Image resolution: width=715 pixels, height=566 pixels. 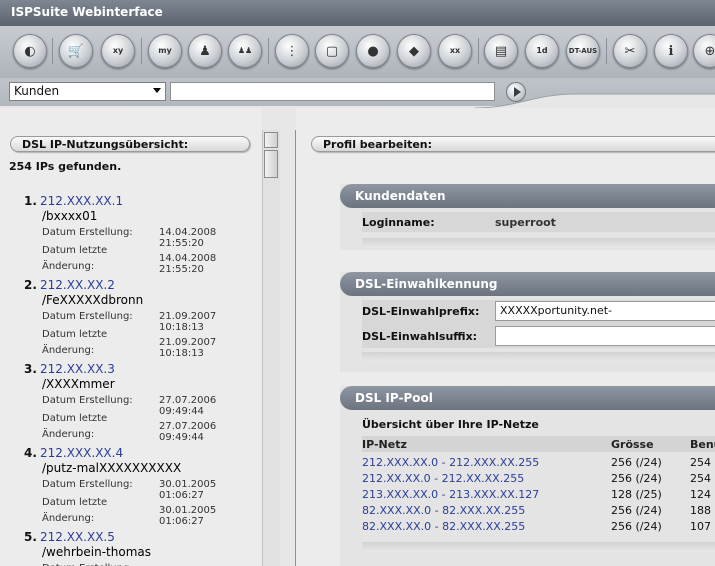 I want to click on created-value: 27.07.2006 09:49:44, so click(x=188, y=406).